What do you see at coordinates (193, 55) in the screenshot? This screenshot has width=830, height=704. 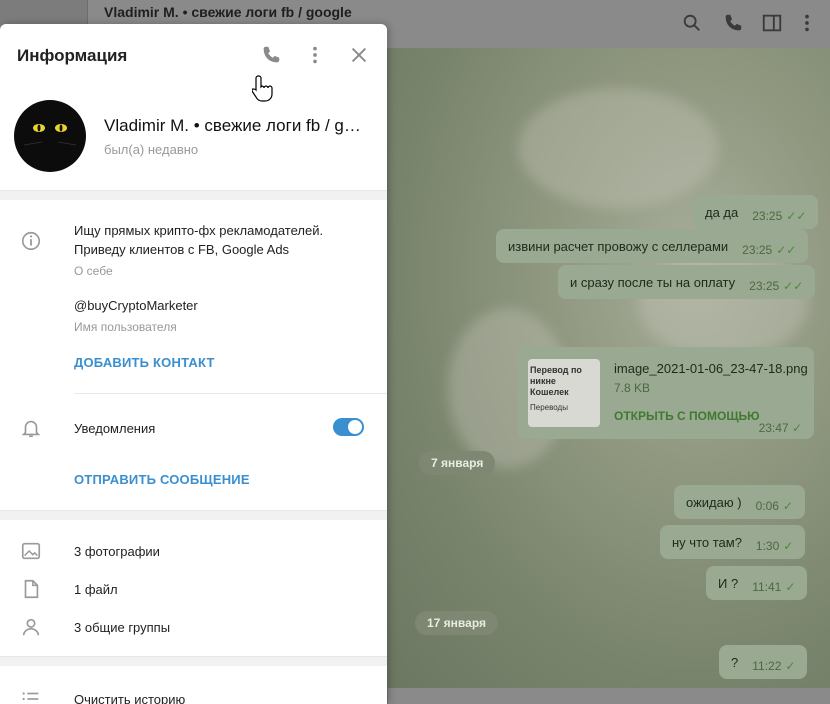 I see `info-header: Информация` at bounding box center [193, 55].